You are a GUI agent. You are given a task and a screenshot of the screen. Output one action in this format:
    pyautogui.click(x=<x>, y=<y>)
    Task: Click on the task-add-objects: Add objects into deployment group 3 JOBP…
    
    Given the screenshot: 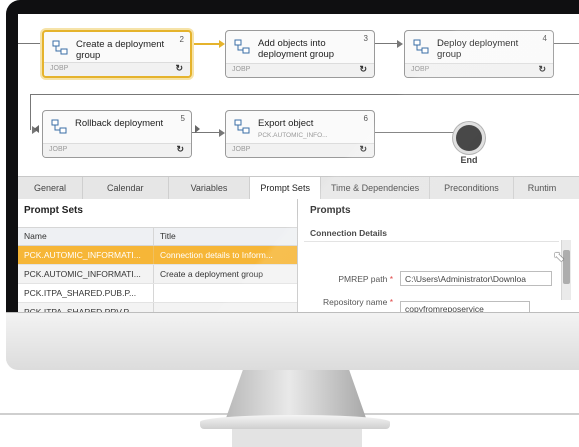 What is the action you would take?
    pyautogui.click(x=300, y=54)
    